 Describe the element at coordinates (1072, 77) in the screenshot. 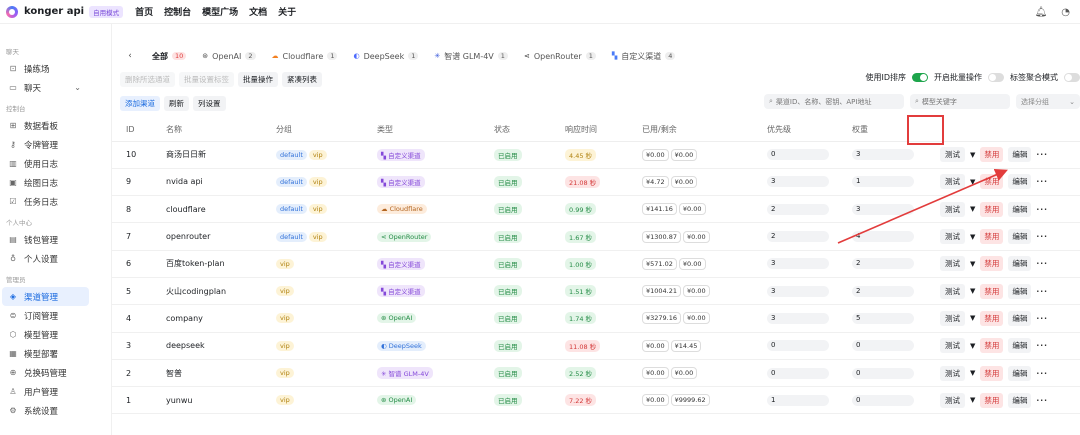

I see `toggle-tag-mode-switch` at that location.